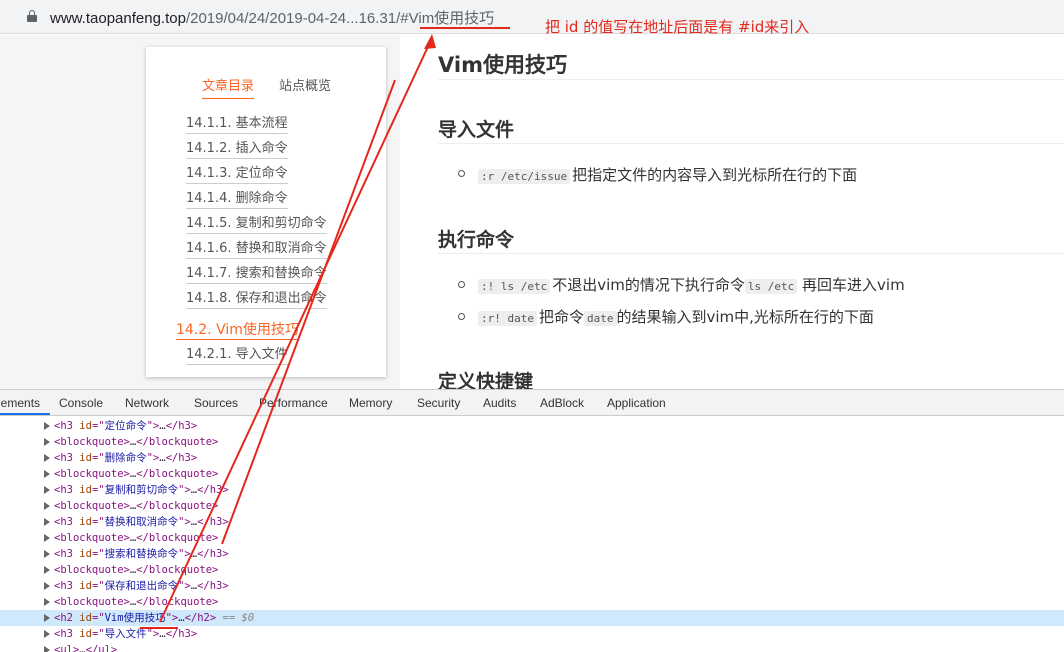 The image size is (1064, 652). Describe the element at coordinates (532, 586) in the screenshot. I see `dom-node-row: <h3 id="保存和退出命令">…</h3>` at that location.